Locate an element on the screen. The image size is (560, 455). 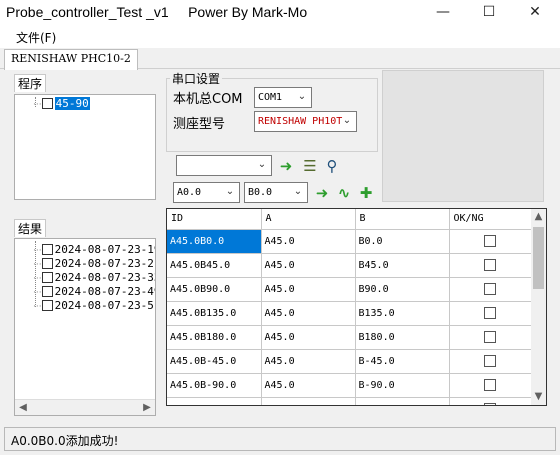
table-row: A45.0B0.0 A45.0 B0.0 is located at coordinates (349, 241).